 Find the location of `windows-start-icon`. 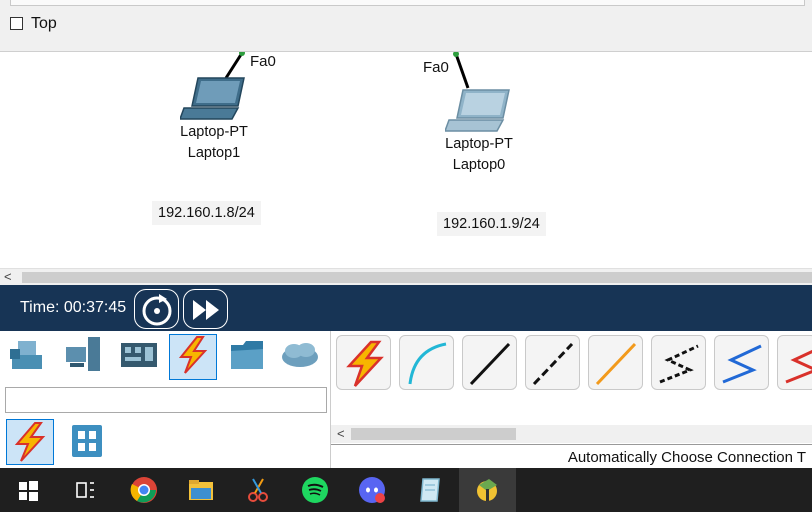

windows-start-icon is located at coordinates (28, 490).